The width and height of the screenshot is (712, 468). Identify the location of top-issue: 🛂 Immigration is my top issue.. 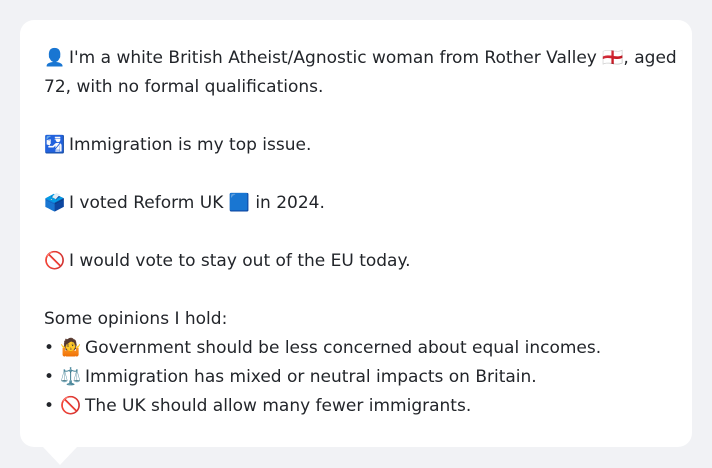
(356, 145).